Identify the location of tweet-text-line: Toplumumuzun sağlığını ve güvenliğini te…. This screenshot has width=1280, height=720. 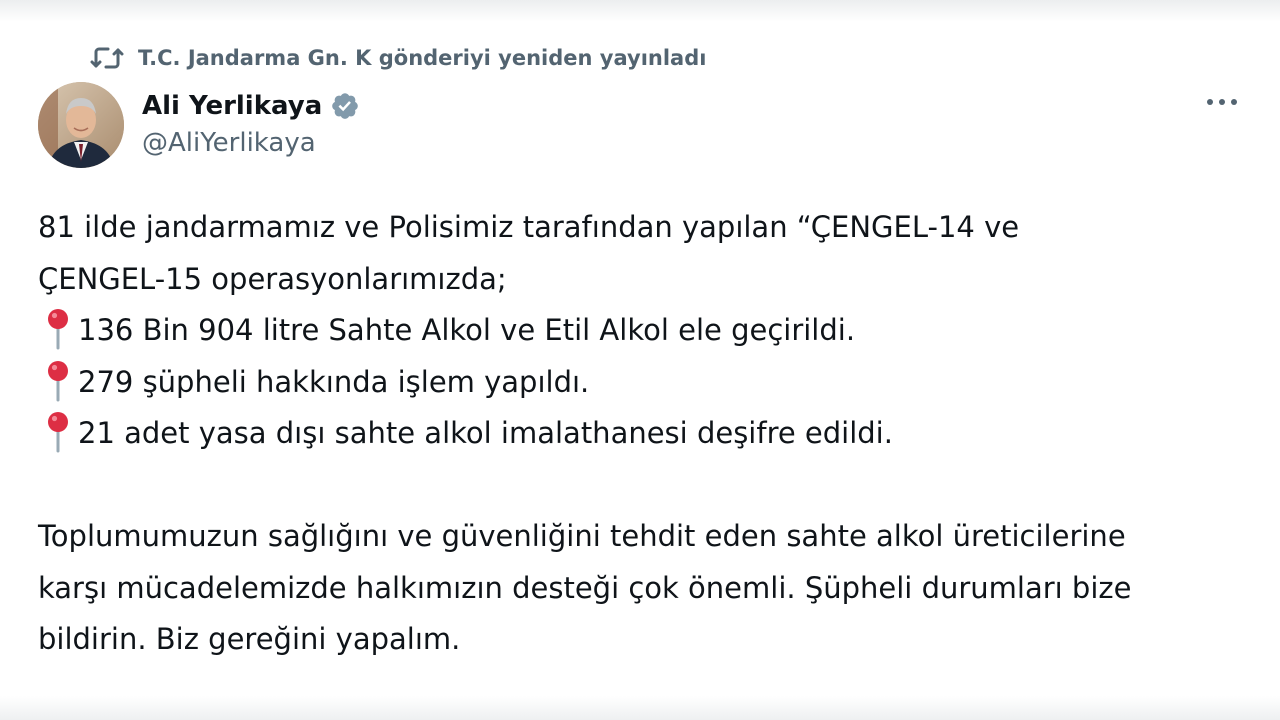
(582, 536).